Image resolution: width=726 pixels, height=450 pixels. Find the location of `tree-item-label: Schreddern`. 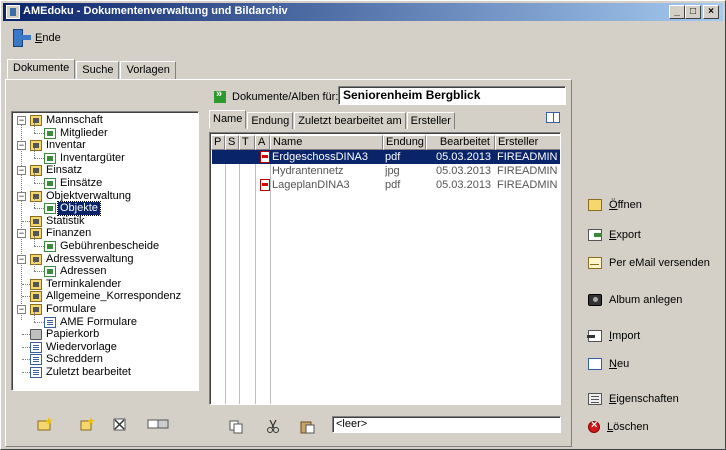

tree-item-label: Schreddern is located at coordinates (74, 359).